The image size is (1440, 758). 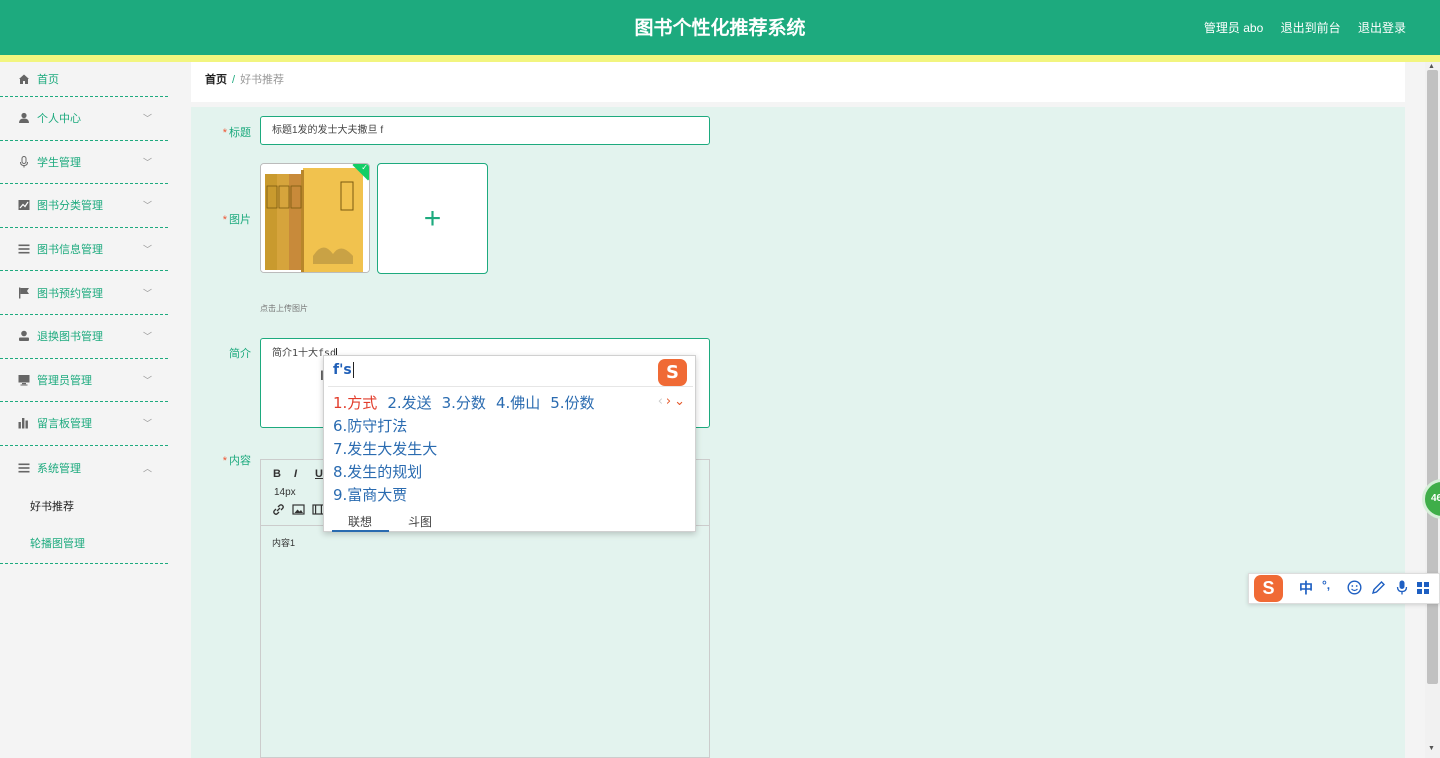 I want to click on ime-candidate: 1.方式, so click(x=355, y=403).